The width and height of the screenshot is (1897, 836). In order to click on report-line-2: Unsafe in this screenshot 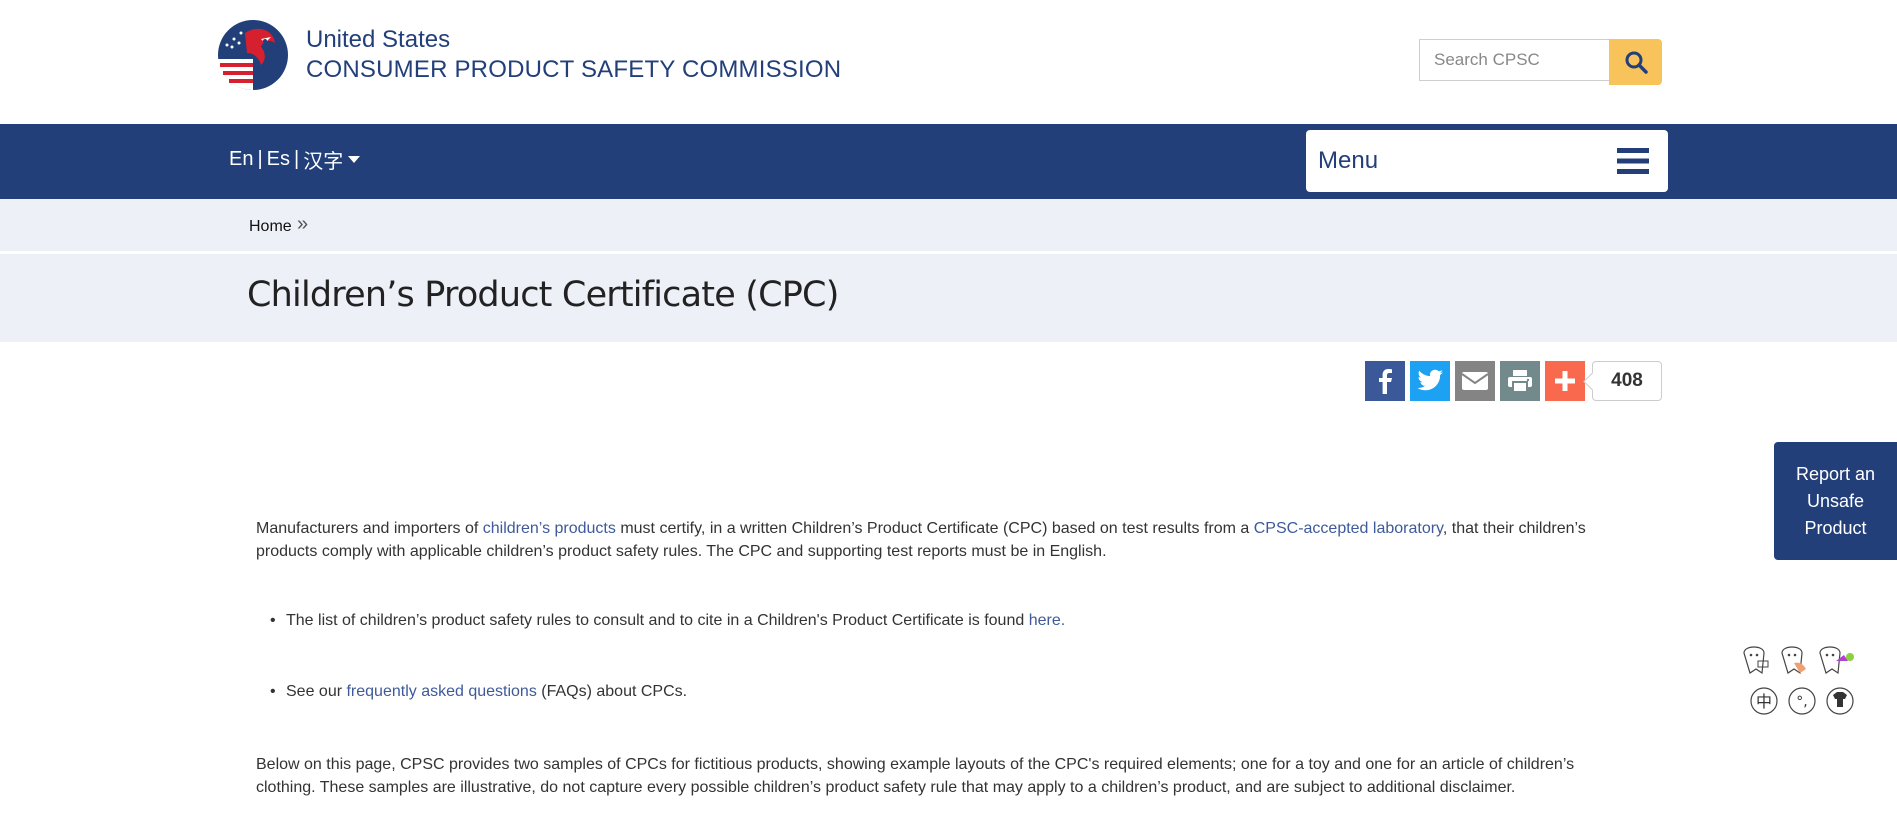, I will do `click(1835, 501)`.